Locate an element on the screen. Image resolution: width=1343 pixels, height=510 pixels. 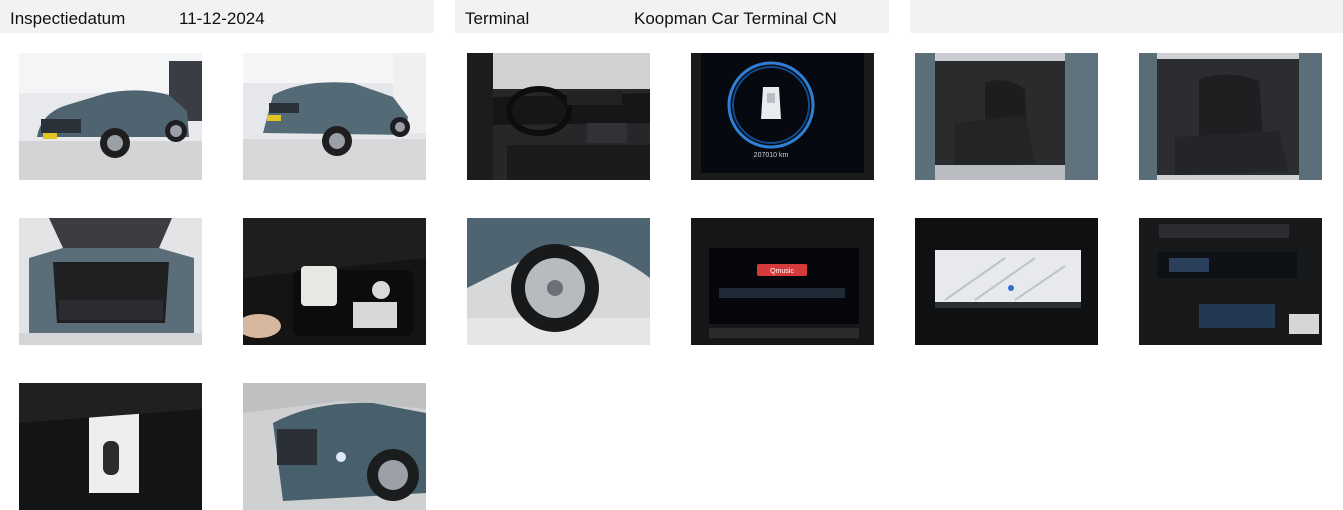
infotainment-station: Qmusic is located at coordinates (782, 271).